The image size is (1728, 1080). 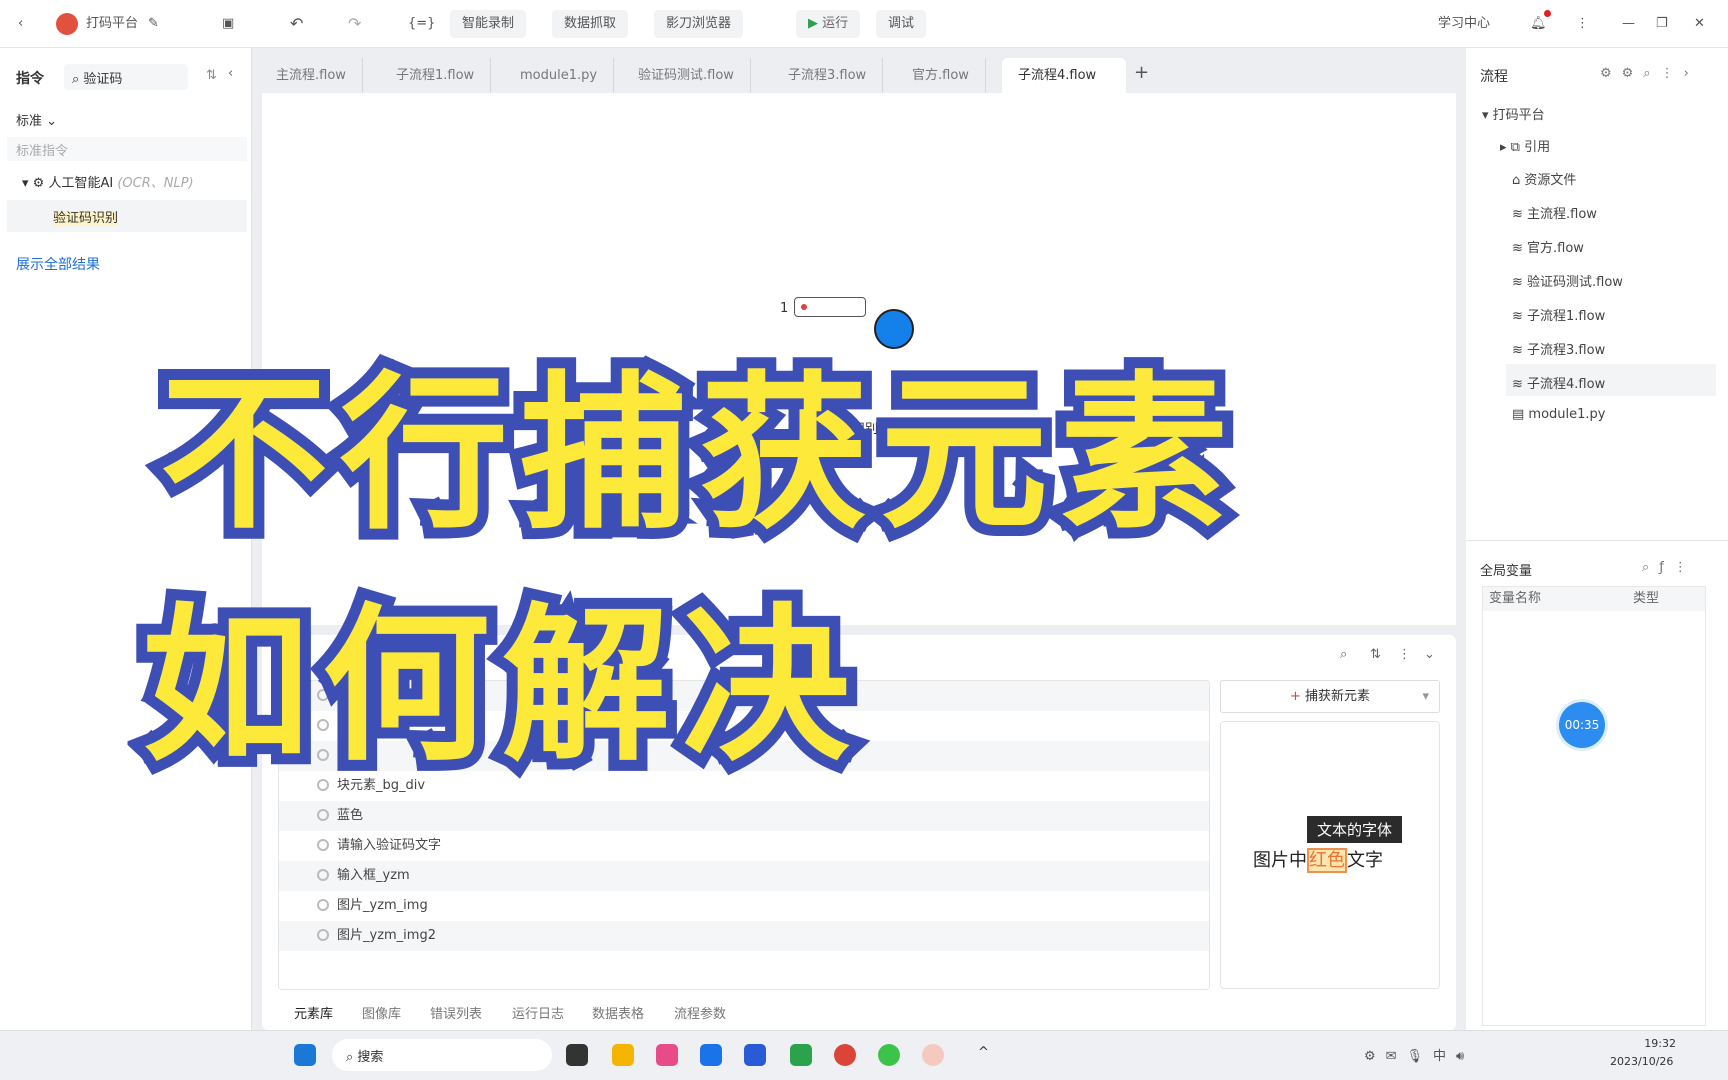 I want to click on data-capture-button: 数据抓取, so click(x=590, y=24).